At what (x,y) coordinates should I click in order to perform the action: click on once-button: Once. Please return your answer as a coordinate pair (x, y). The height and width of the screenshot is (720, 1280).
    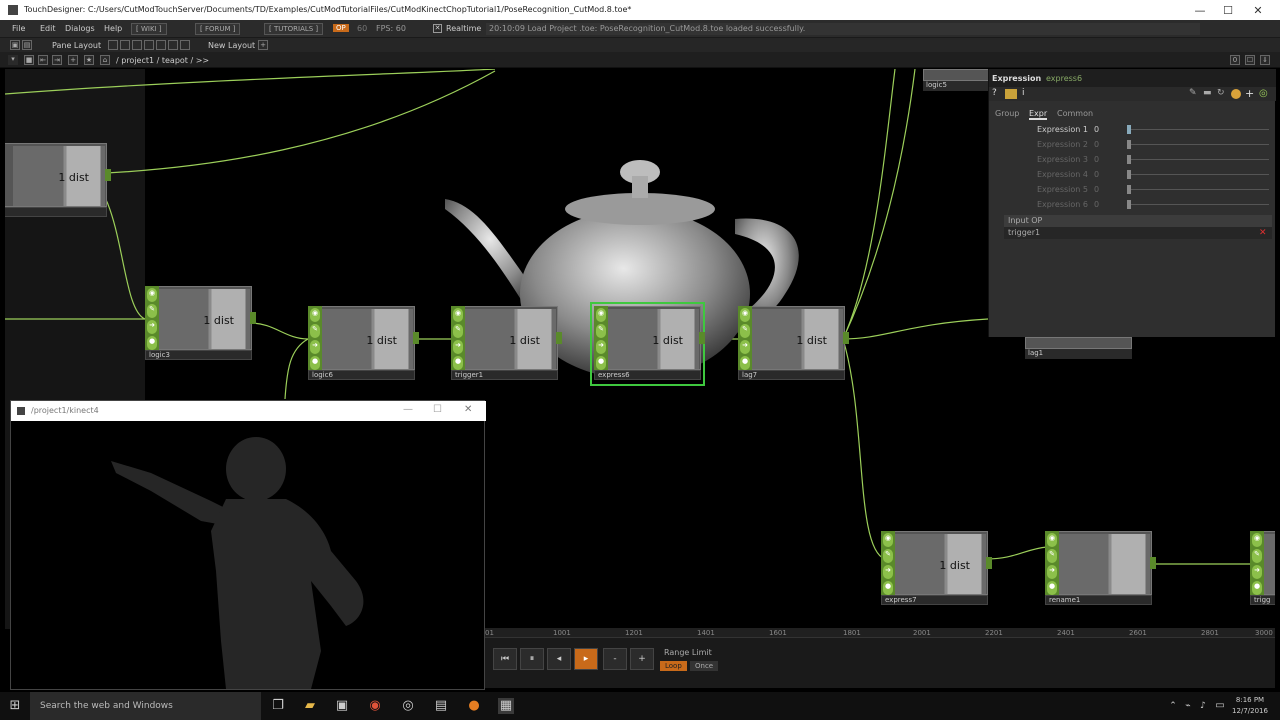
    Looking at the image, I should click on (704, 666).